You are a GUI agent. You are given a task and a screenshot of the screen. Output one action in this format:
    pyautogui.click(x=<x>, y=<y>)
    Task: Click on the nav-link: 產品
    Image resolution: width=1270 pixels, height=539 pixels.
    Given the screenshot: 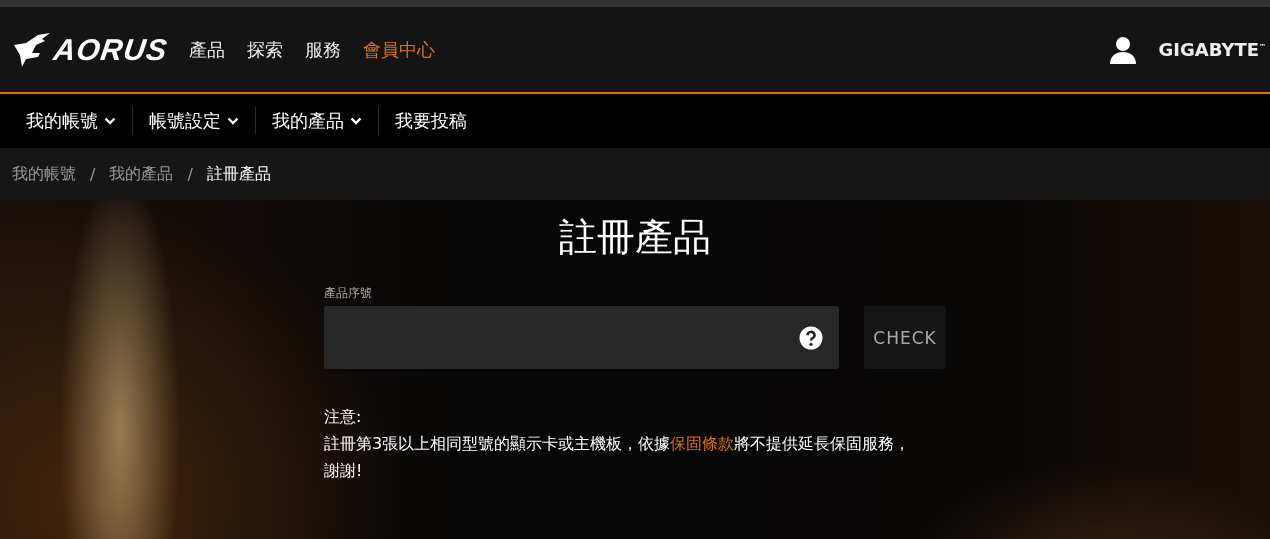 What is the action you would take?
    pyautogui.click(x=207, y=49)
    